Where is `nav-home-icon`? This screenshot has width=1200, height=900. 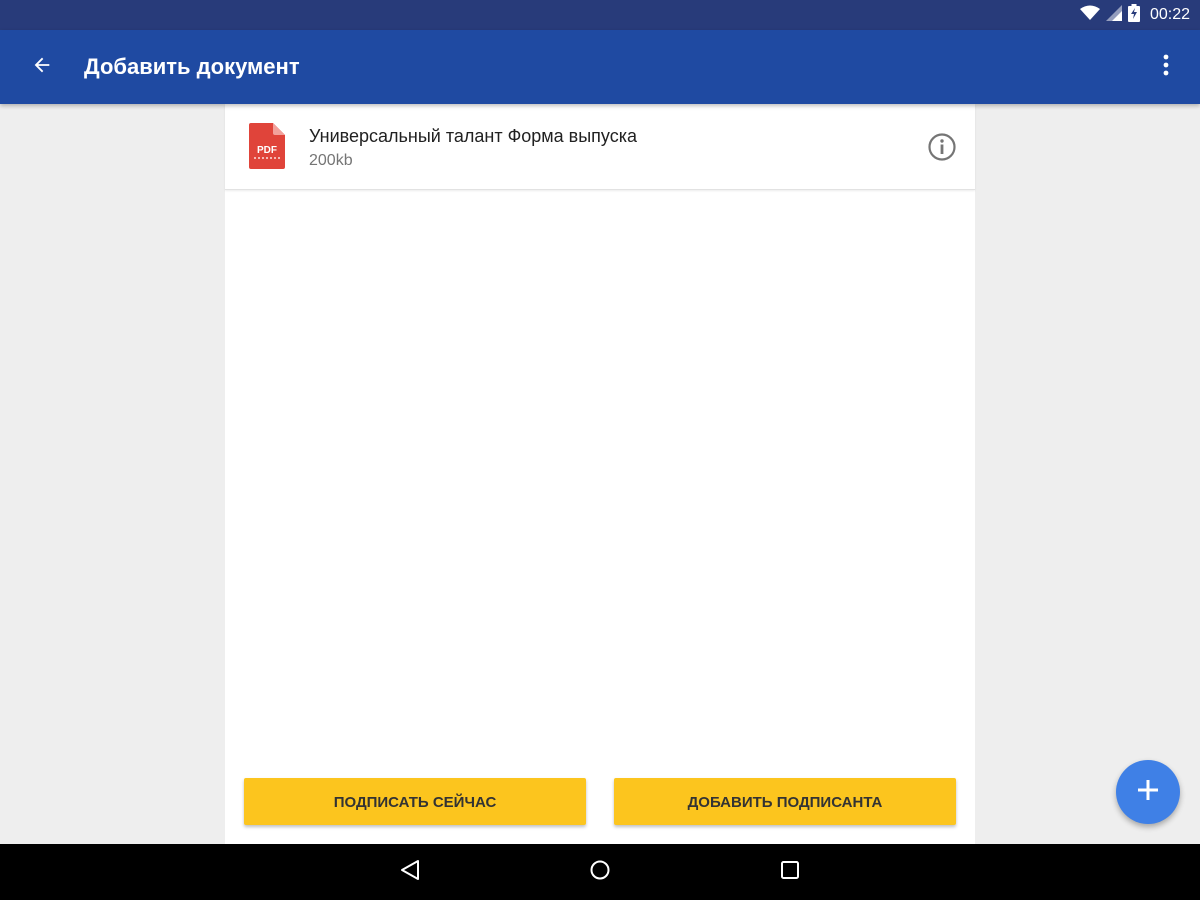
nav-home-icon is located at coordinates (600, 872).